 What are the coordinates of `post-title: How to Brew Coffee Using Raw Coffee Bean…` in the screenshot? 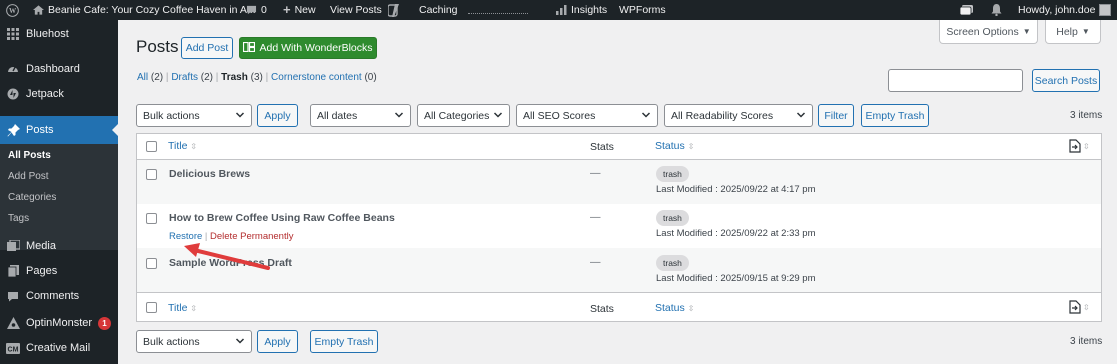 It's located at (282, 218).